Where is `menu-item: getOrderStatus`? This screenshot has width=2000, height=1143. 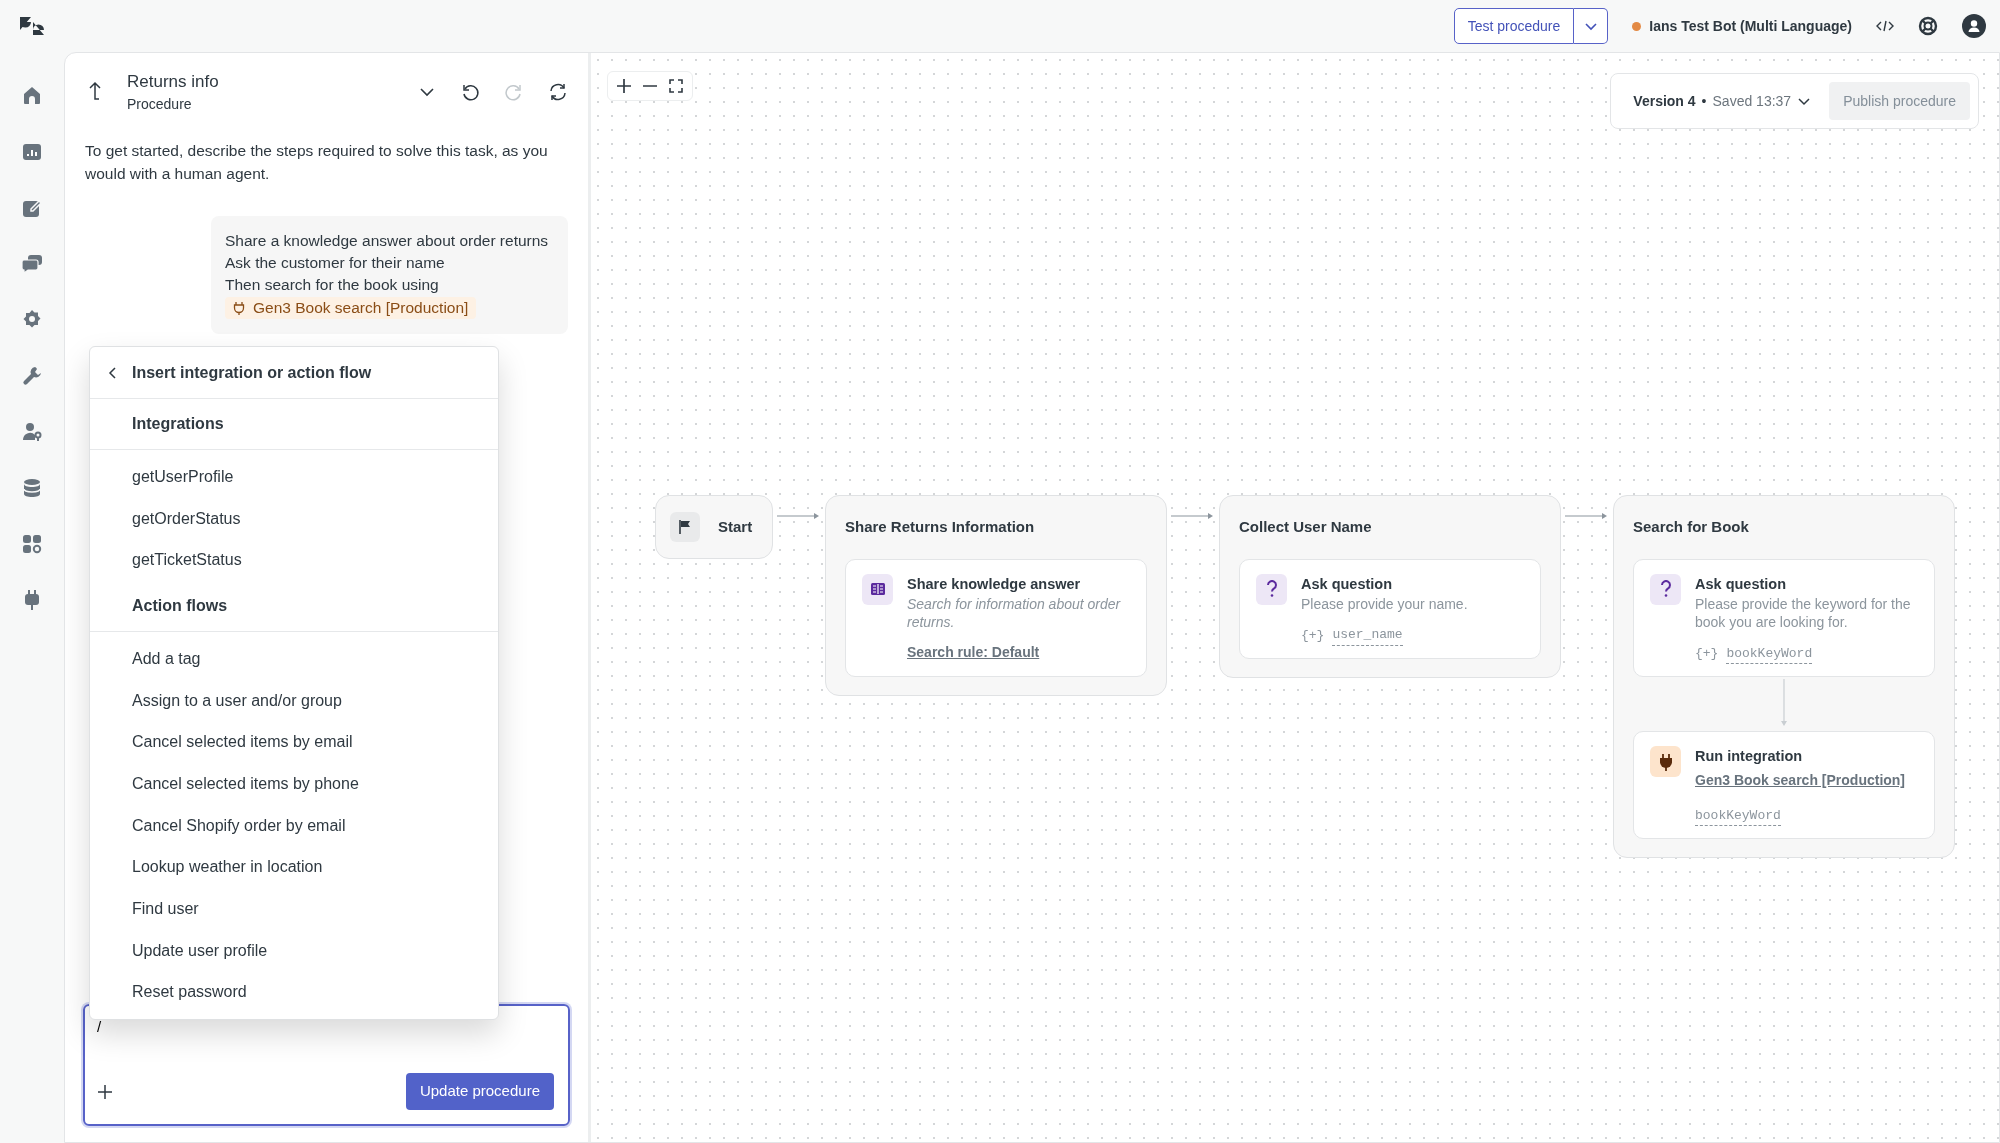 menu-item: getOrderStatus is located at coordinates (294, 518).